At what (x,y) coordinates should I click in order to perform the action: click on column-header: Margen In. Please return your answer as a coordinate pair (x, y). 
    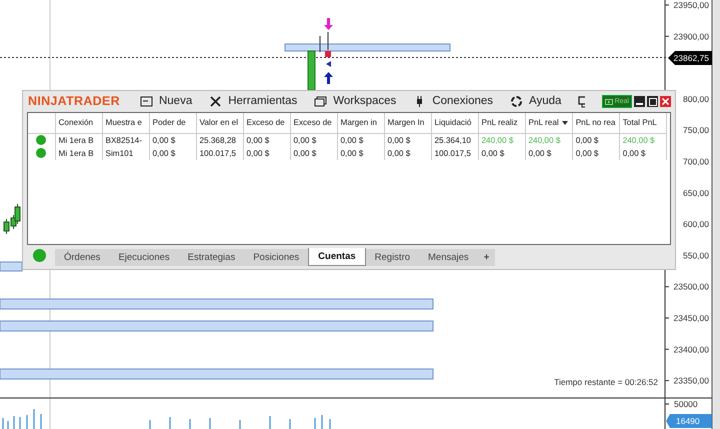
    Looking at the image, I should click on (407, 123).